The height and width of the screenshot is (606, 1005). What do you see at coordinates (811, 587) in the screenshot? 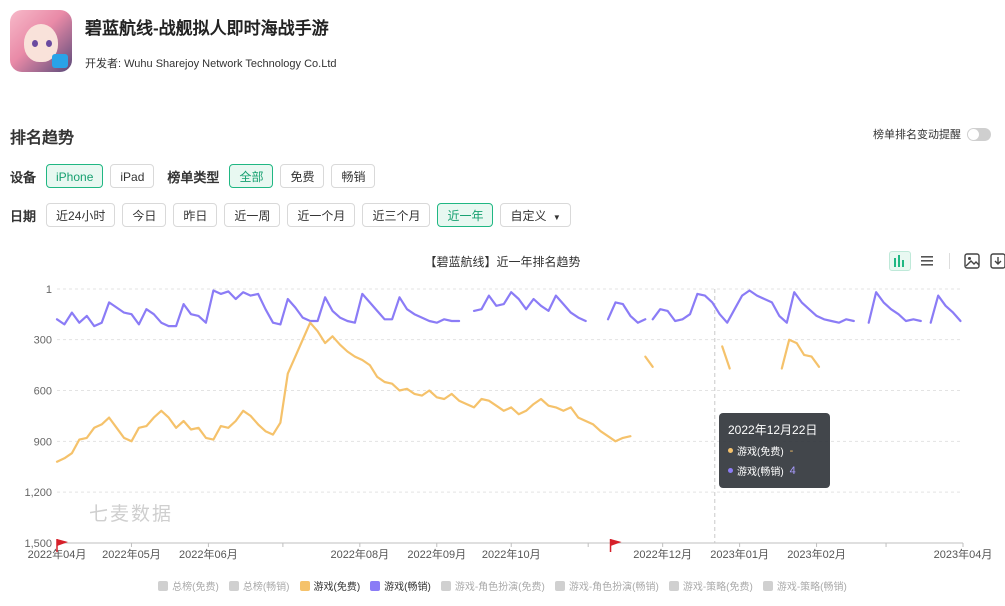
I see `legend-label: 游戏-策略(畅销)` at bounding box center [811, 587].